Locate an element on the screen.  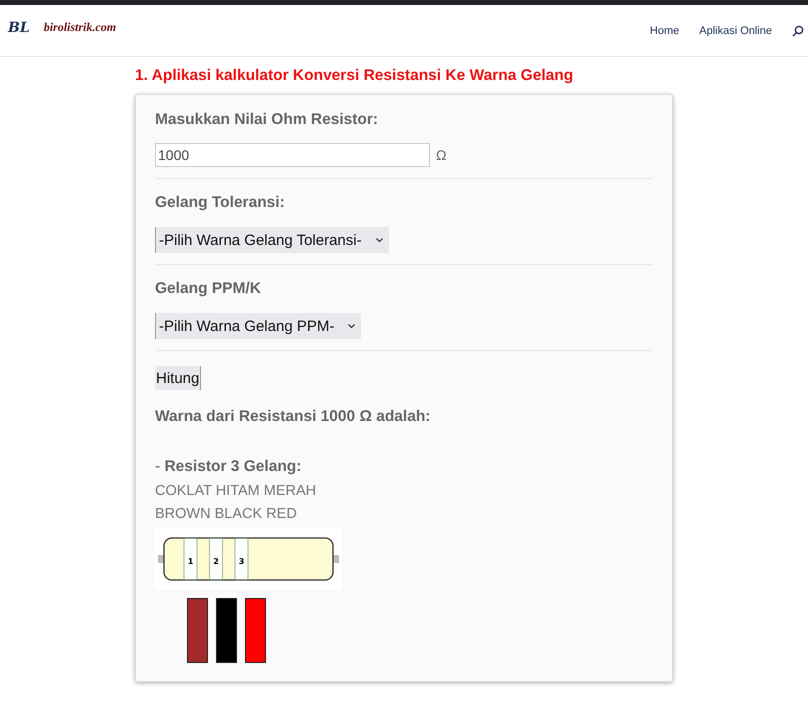
field-label: Gelang PPM/K is located at coordinates (208, 289).